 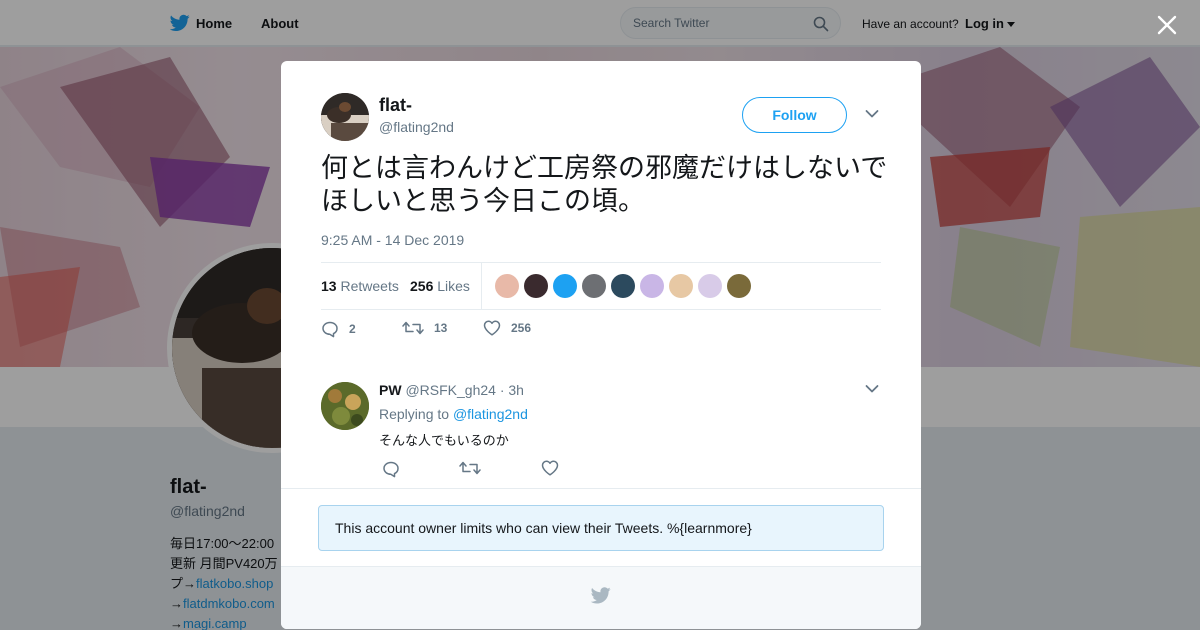 What do you see at coordinates (392, 240) in the screenshot?
I see `tweet-timestamp: 9:25 AM - 14 Dec 2019` at bounding box center [392, 240].